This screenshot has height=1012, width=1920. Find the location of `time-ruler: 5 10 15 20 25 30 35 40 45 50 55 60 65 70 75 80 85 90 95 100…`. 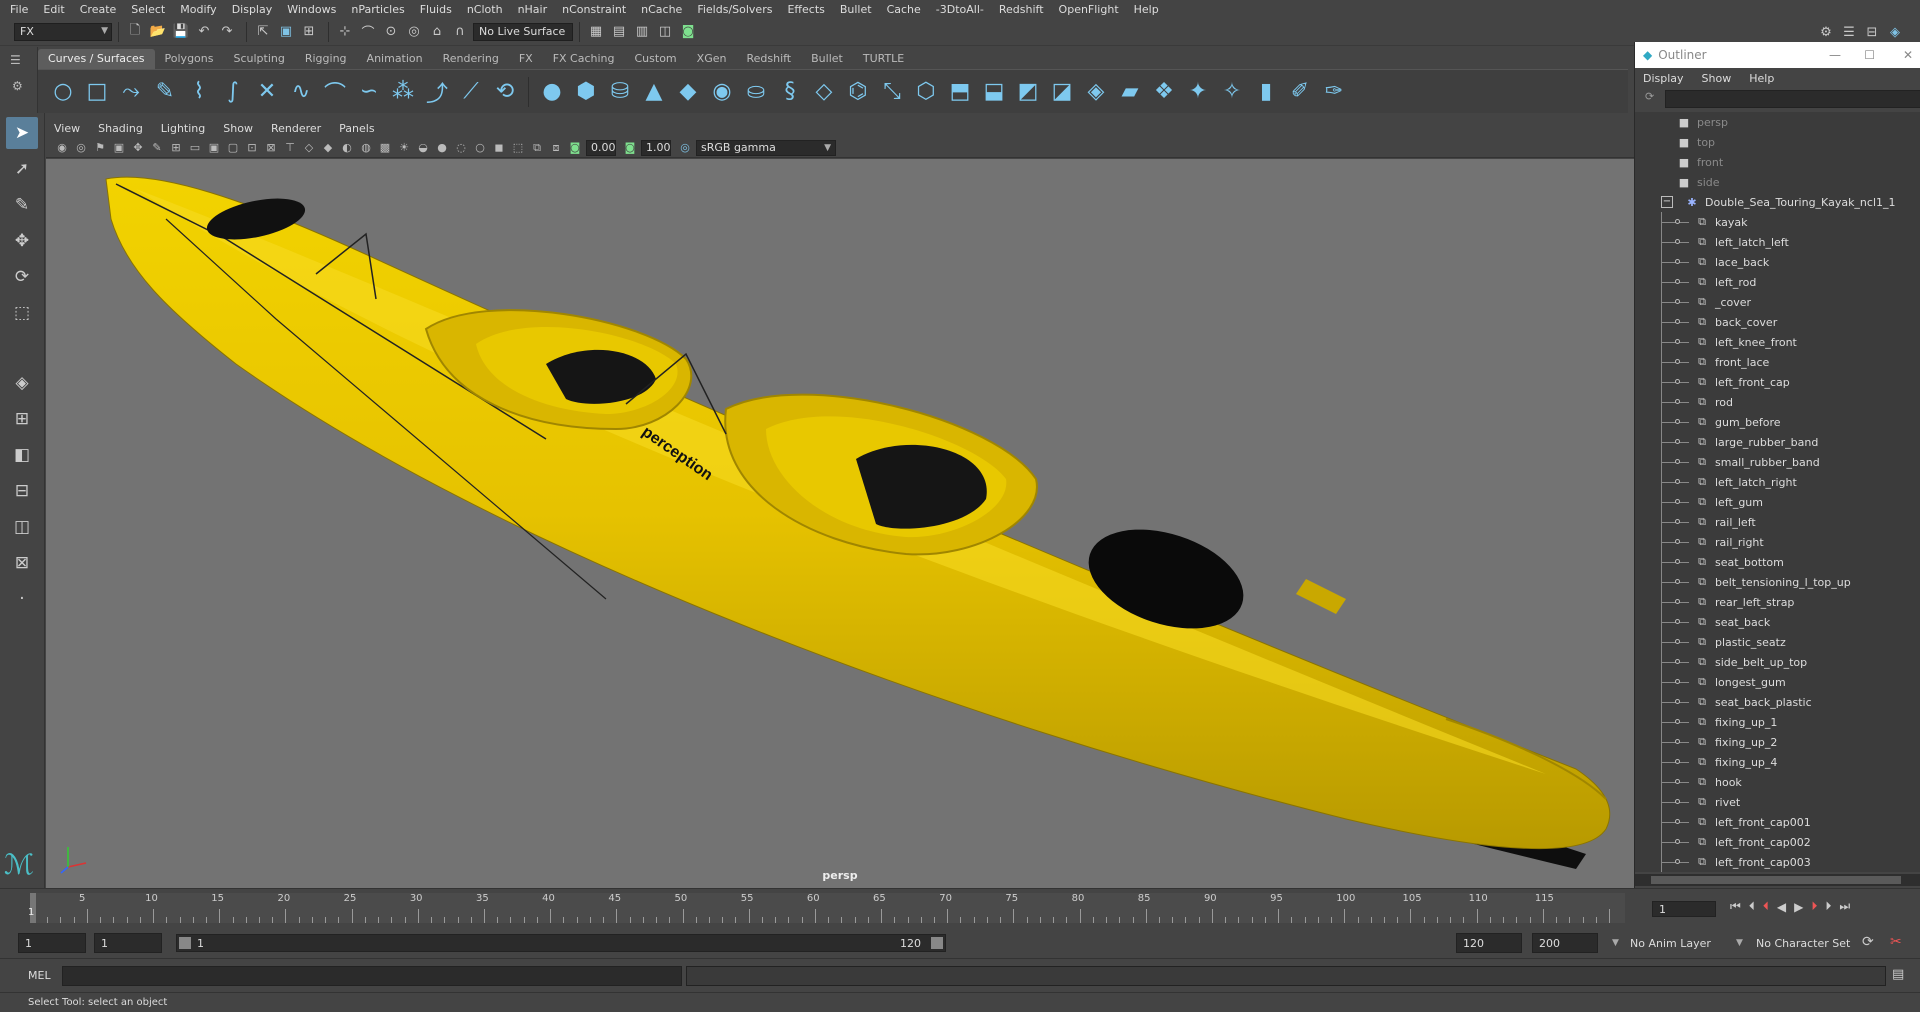

time-ruler: 5 10 15 20 25 30 35 40 45 50 55 60 65 70 75 80 85 90 95 100… is located at coordinates (826, 908).